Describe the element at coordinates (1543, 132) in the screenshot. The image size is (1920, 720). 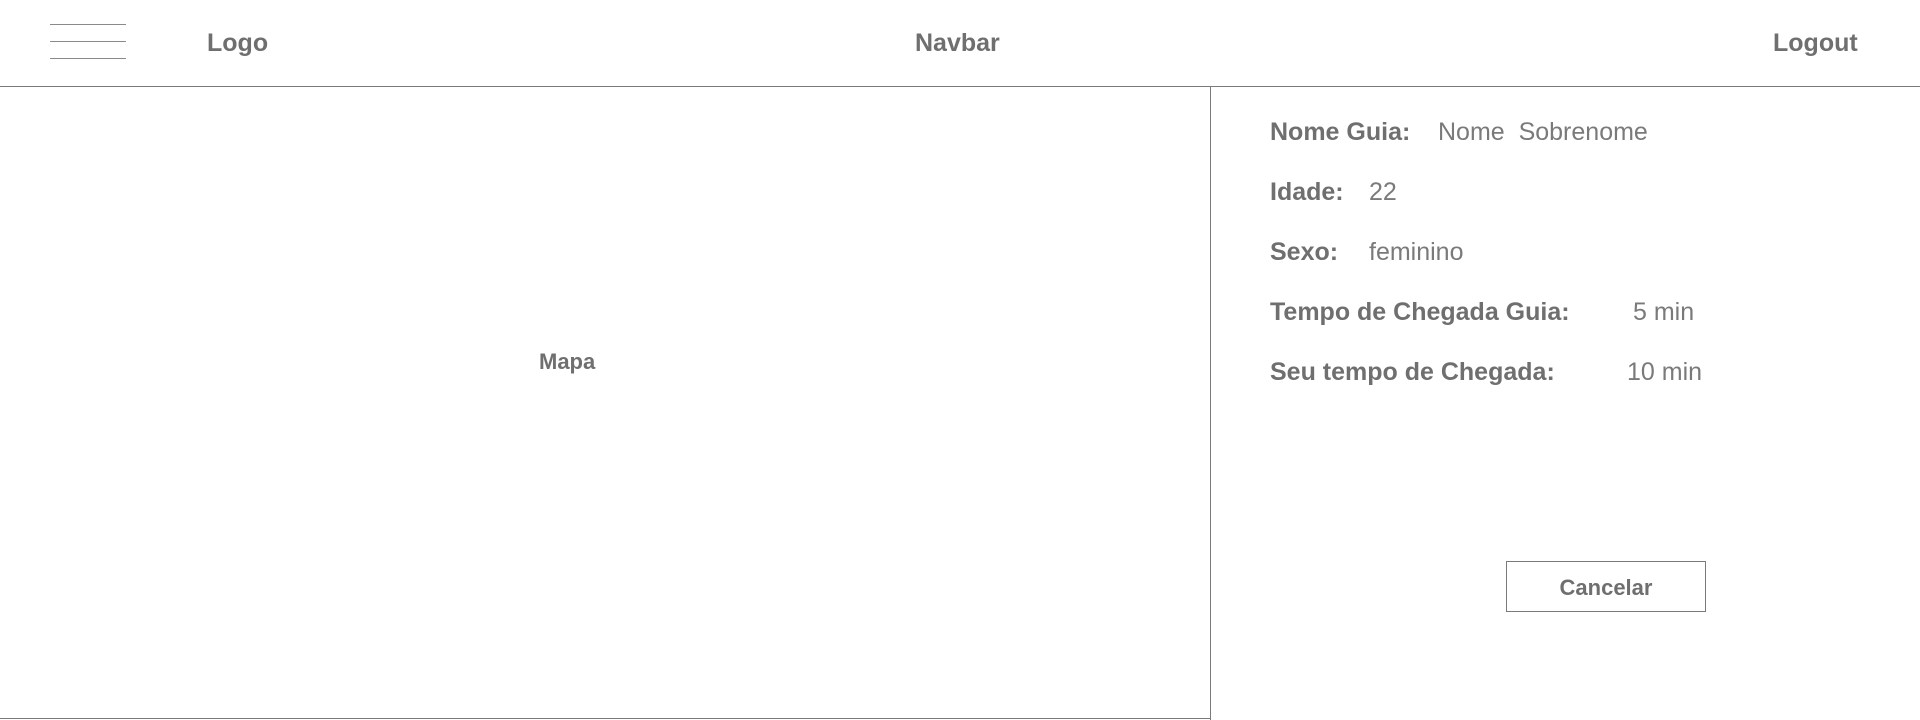
I see `guide-name-value: Nome Sobrenome` at that location.